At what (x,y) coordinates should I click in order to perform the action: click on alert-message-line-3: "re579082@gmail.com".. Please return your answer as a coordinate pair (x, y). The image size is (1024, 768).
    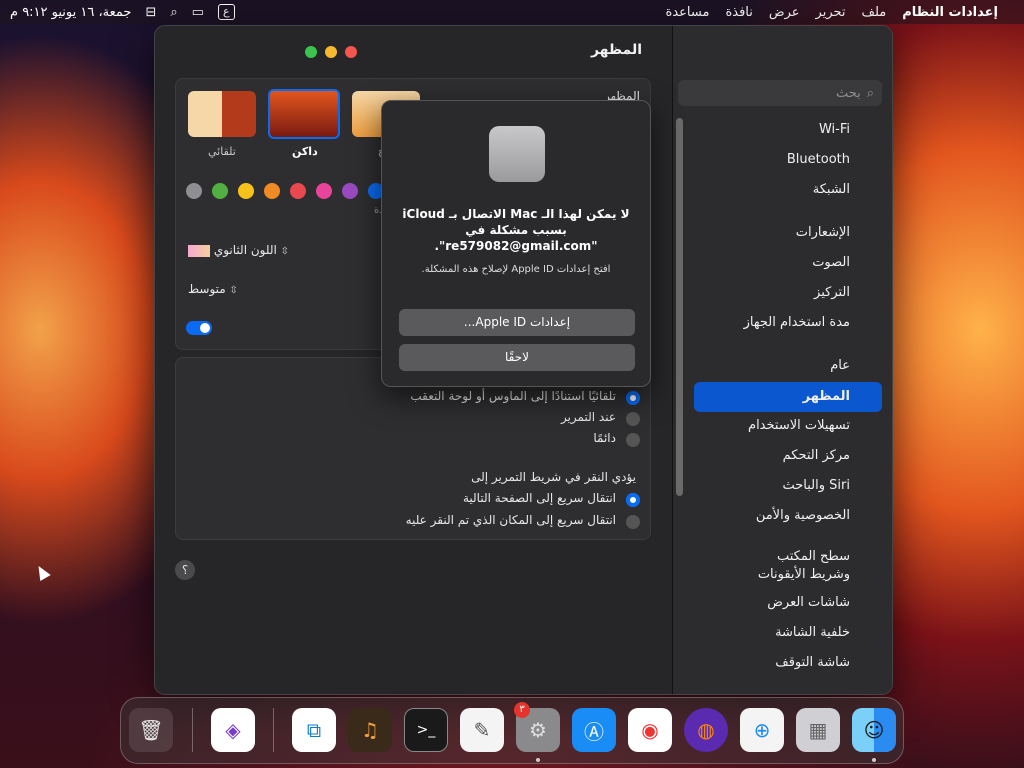
    Looking at the image, I should click on (516, 246).